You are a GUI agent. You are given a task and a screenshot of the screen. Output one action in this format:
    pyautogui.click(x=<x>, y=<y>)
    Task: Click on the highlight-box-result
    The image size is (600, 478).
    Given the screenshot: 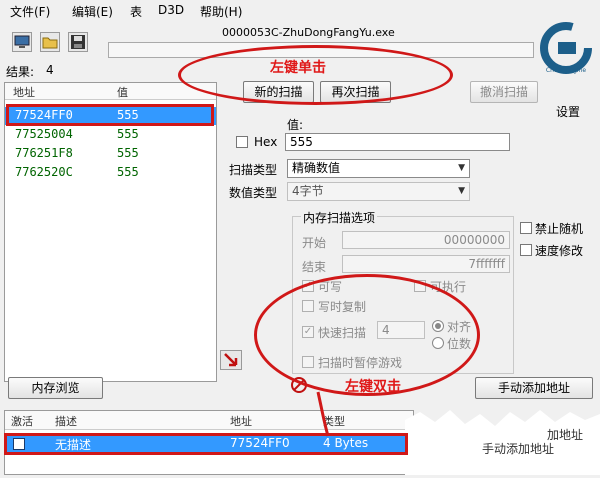 What is the action you would take?
    pyautogui.click(x=110, y=115)
    